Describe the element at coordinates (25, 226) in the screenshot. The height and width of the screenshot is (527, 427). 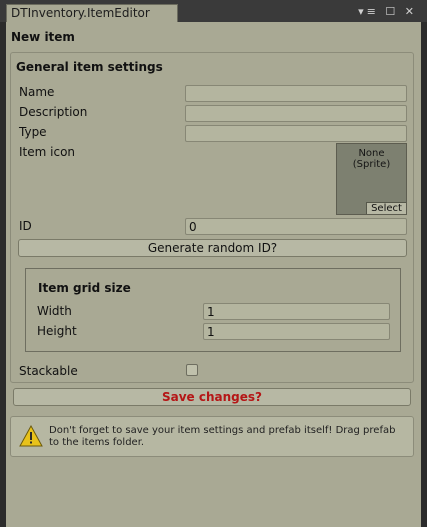
I see `id-label: ID` at that location.